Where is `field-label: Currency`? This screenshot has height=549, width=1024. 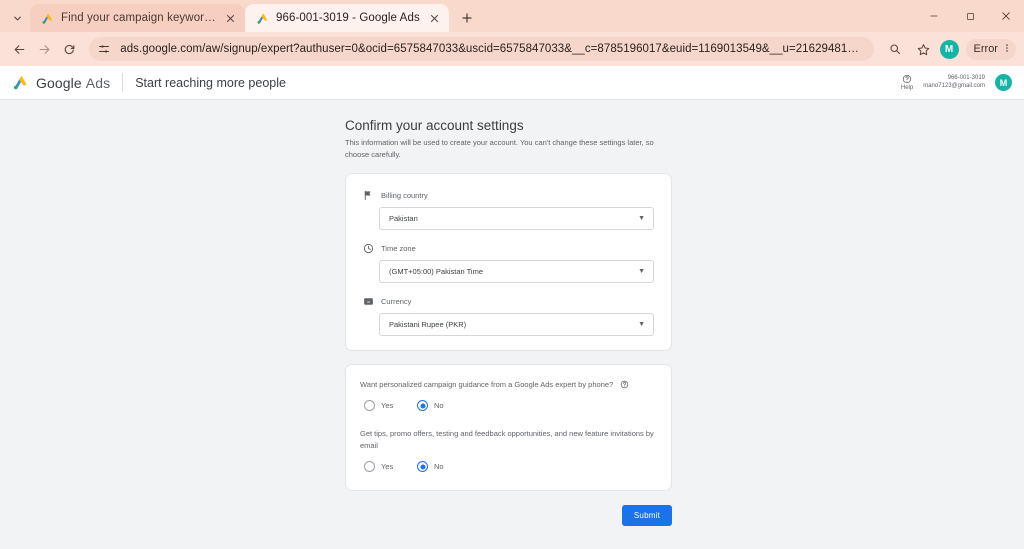 field-label: Currency is located at coordinates (396, 302).